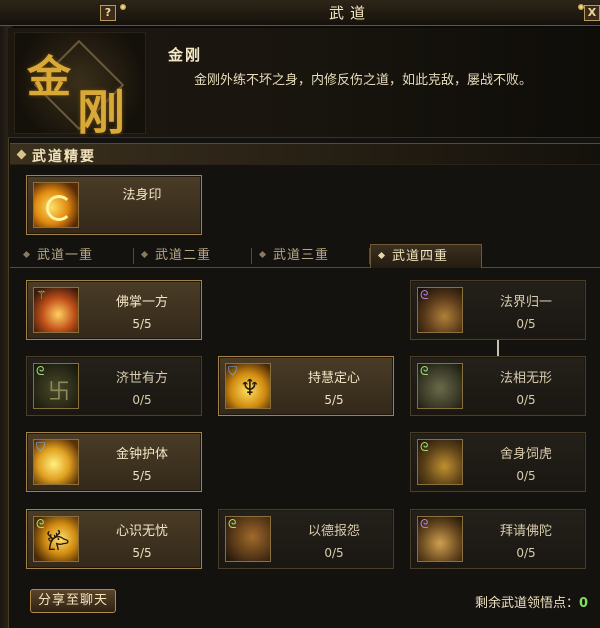  What do you see at coordinates (498, 310) in the screenshot?
I see `skill-fajieguiyi: ᘓ 法界归一 0/5` at bounding box center [498, 310].